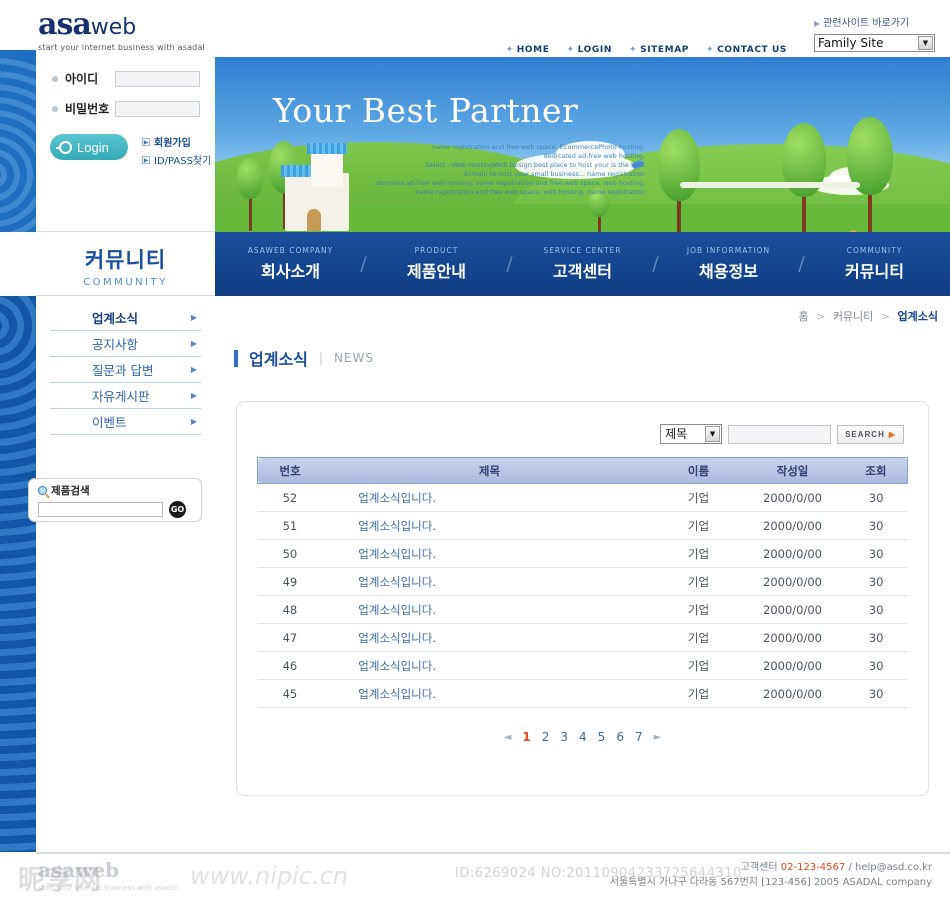 This screenshot has height=898, width=950. I want to click on login-password-input, so click(157, 108).